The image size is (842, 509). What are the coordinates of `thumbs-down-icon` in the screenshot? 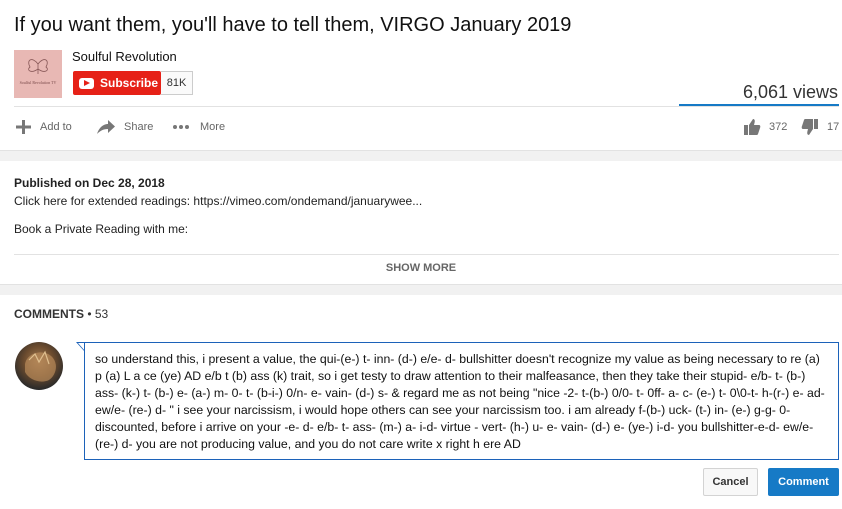 It's located at (809, 127).